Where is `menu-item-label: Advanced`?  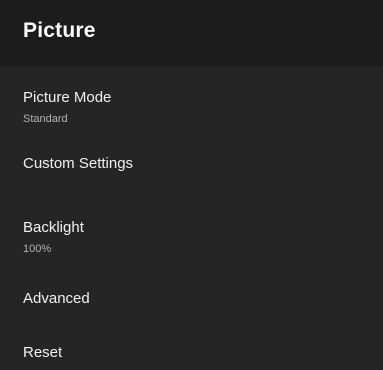
menu-item-label: Advanced is located at coordinates (56, 298).